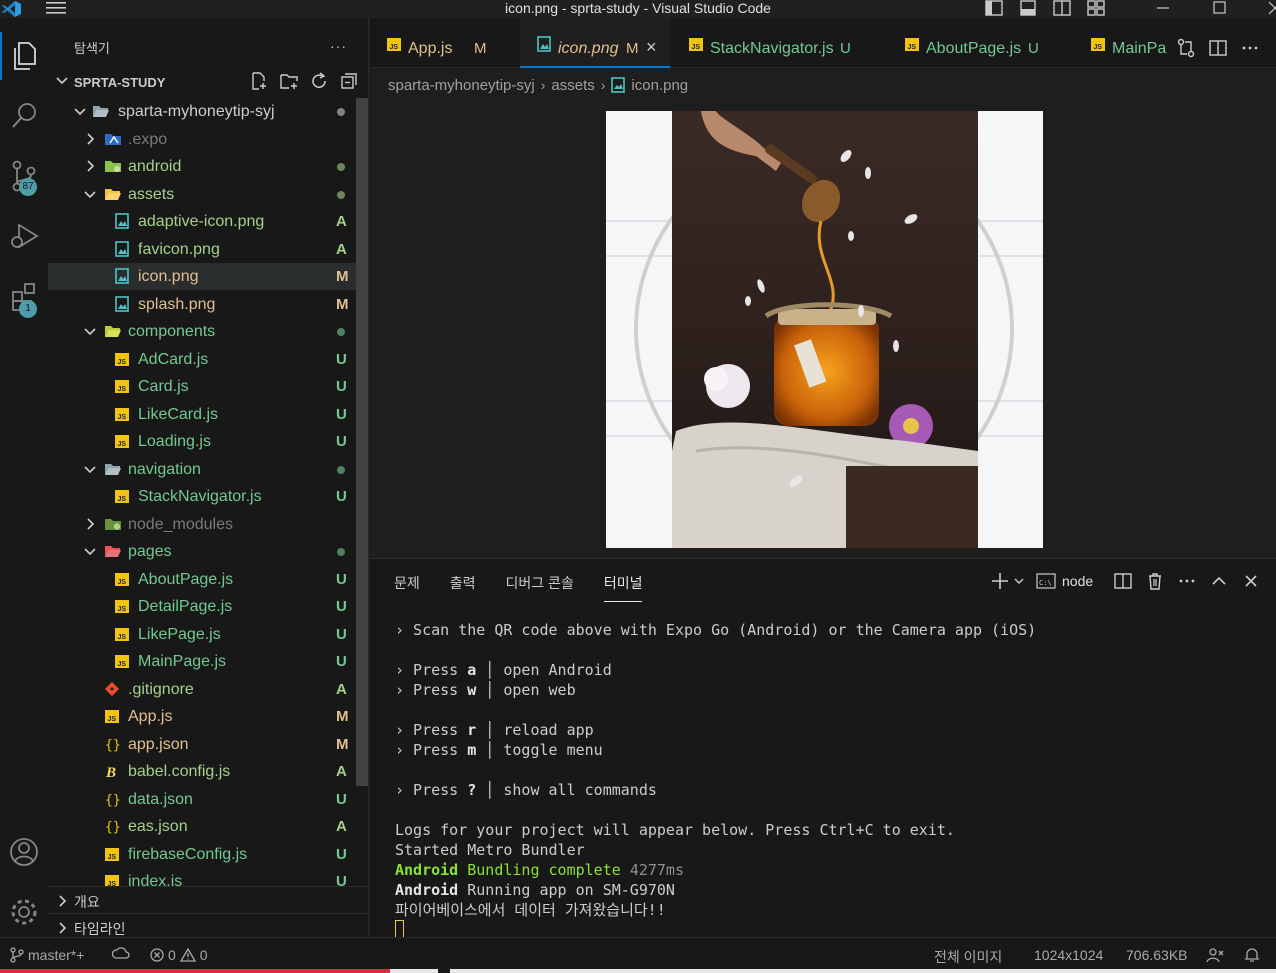 The height and width of the screenshot is (973, 1276). What do you see at coordinates (24, 176) in the screenshot?
I see `activity-source-control: 87` at bounding box center [24, 176].